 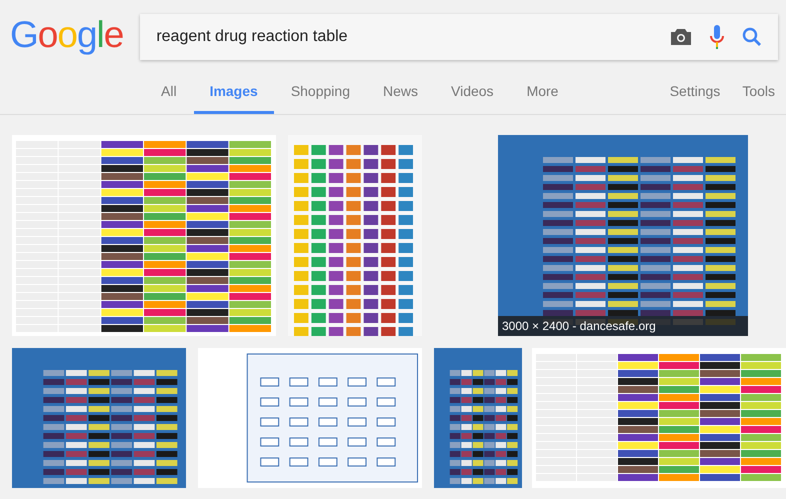 What do you see at coordinates (752, 37) in the screenshot?
I see `search-icon` at bounding box center [752, 37].